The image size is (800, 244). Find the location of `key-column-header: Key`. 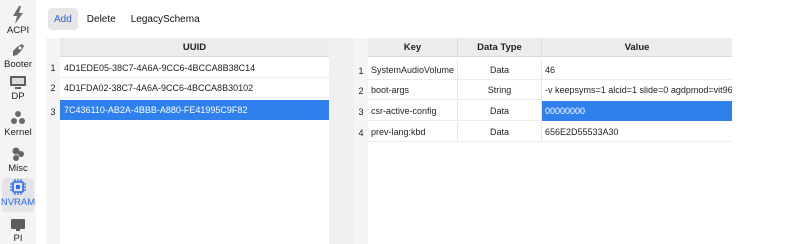

key-column-header: Key is located at coordinates (413, 47).